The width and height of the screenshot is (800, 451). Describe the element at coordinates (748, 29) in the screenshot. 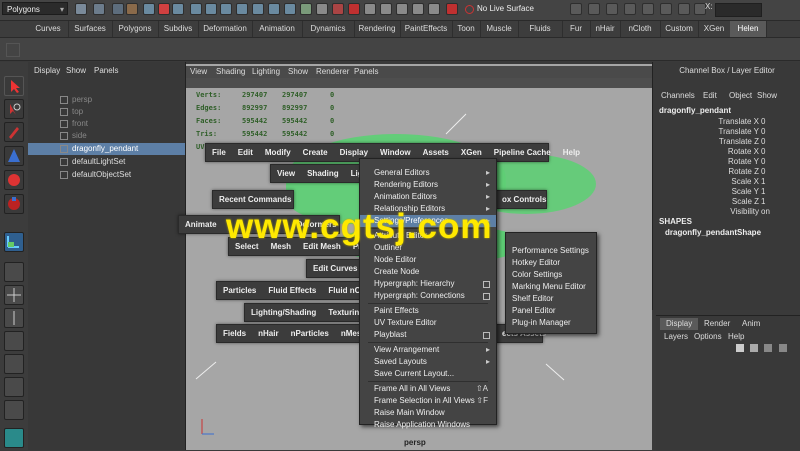

I see `shelf-tab-helen: Helen` at that location.